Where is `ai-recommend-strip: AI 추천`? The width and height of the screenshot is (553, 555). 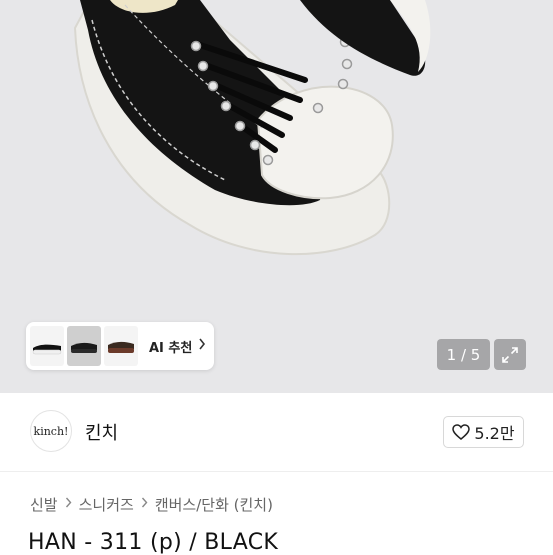
ai-recommend-strip: AI 추천 is located at coordinates (120, 346).